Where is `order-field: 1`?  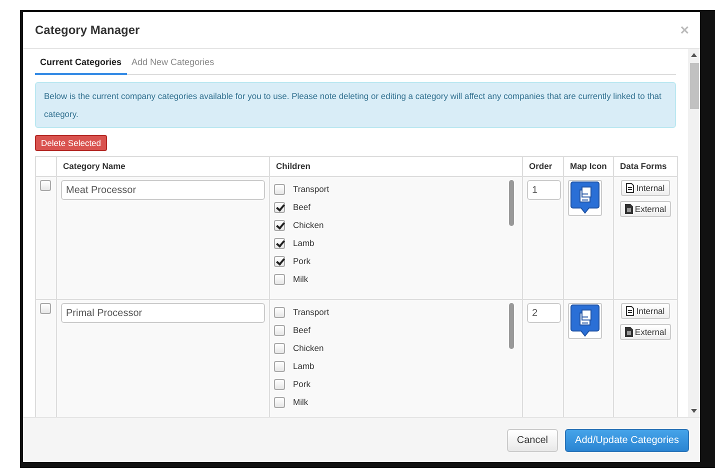 order-field: 1 is located at coordinates (544, 190).